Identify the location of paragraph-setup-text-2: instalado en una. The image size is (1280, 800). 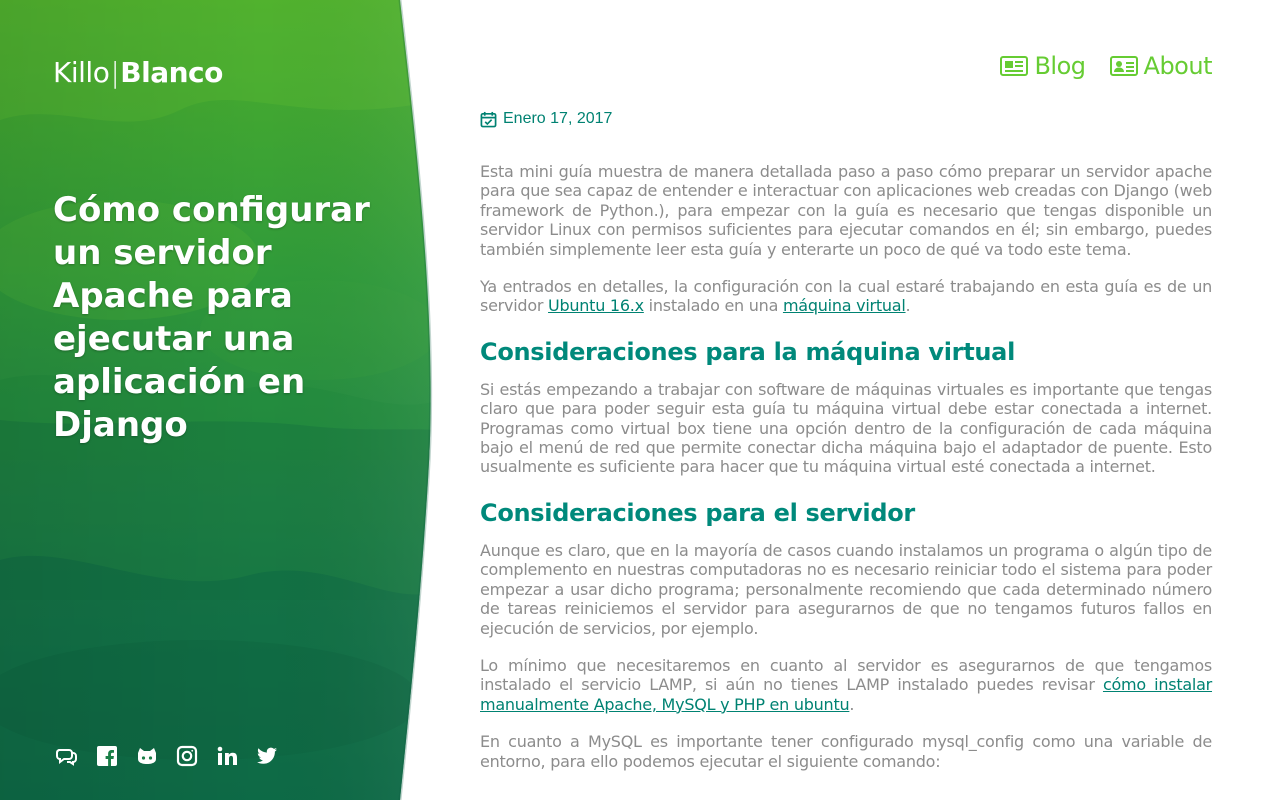
(713, 306).